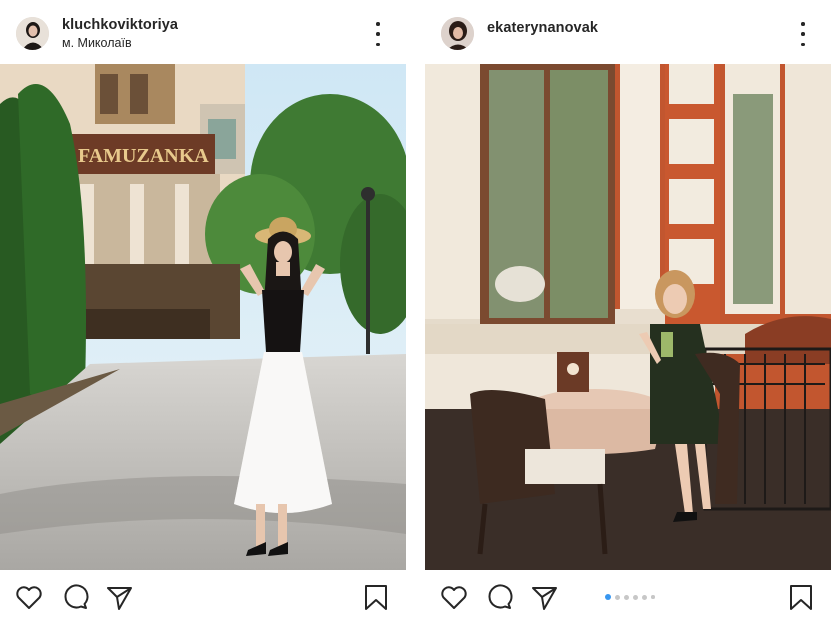 Image resolution: width=838 pixels, height=622 pixels. What do you see at coordinates (542, 28) in the screenshot?
I see `username: ekaterynanovak` at bounding box center [542, 28].